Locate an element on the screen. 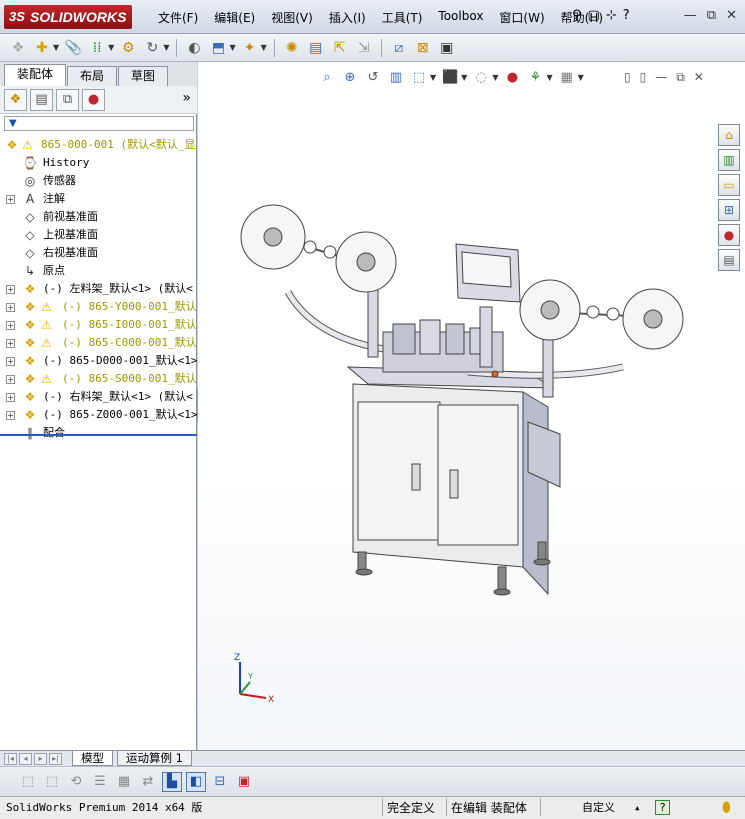 This screenshot has height=819, width=745. edit-appearance-icon: ⚘ is located at coordinates (535, 77).